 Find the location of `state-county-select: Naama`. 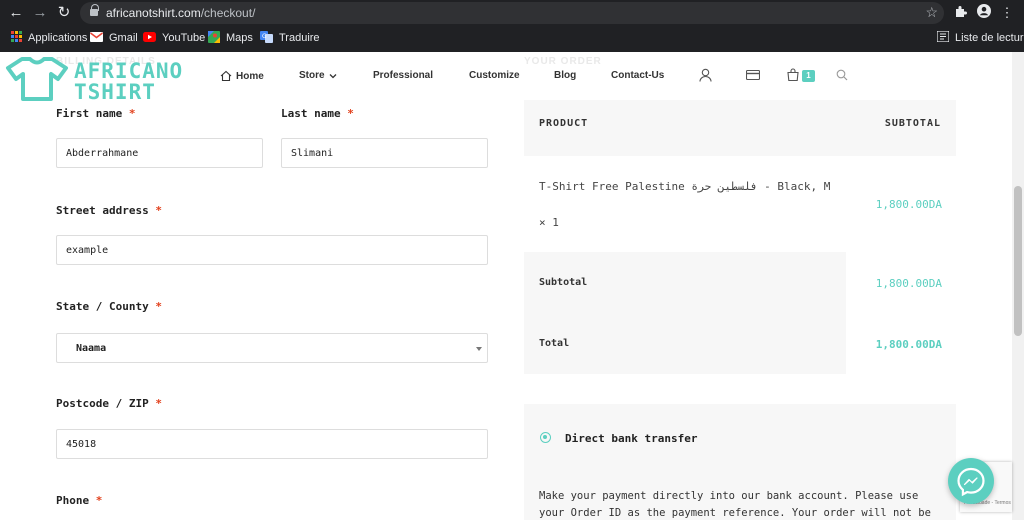

state-county-select: Naama is located at coordinates (272, 348).